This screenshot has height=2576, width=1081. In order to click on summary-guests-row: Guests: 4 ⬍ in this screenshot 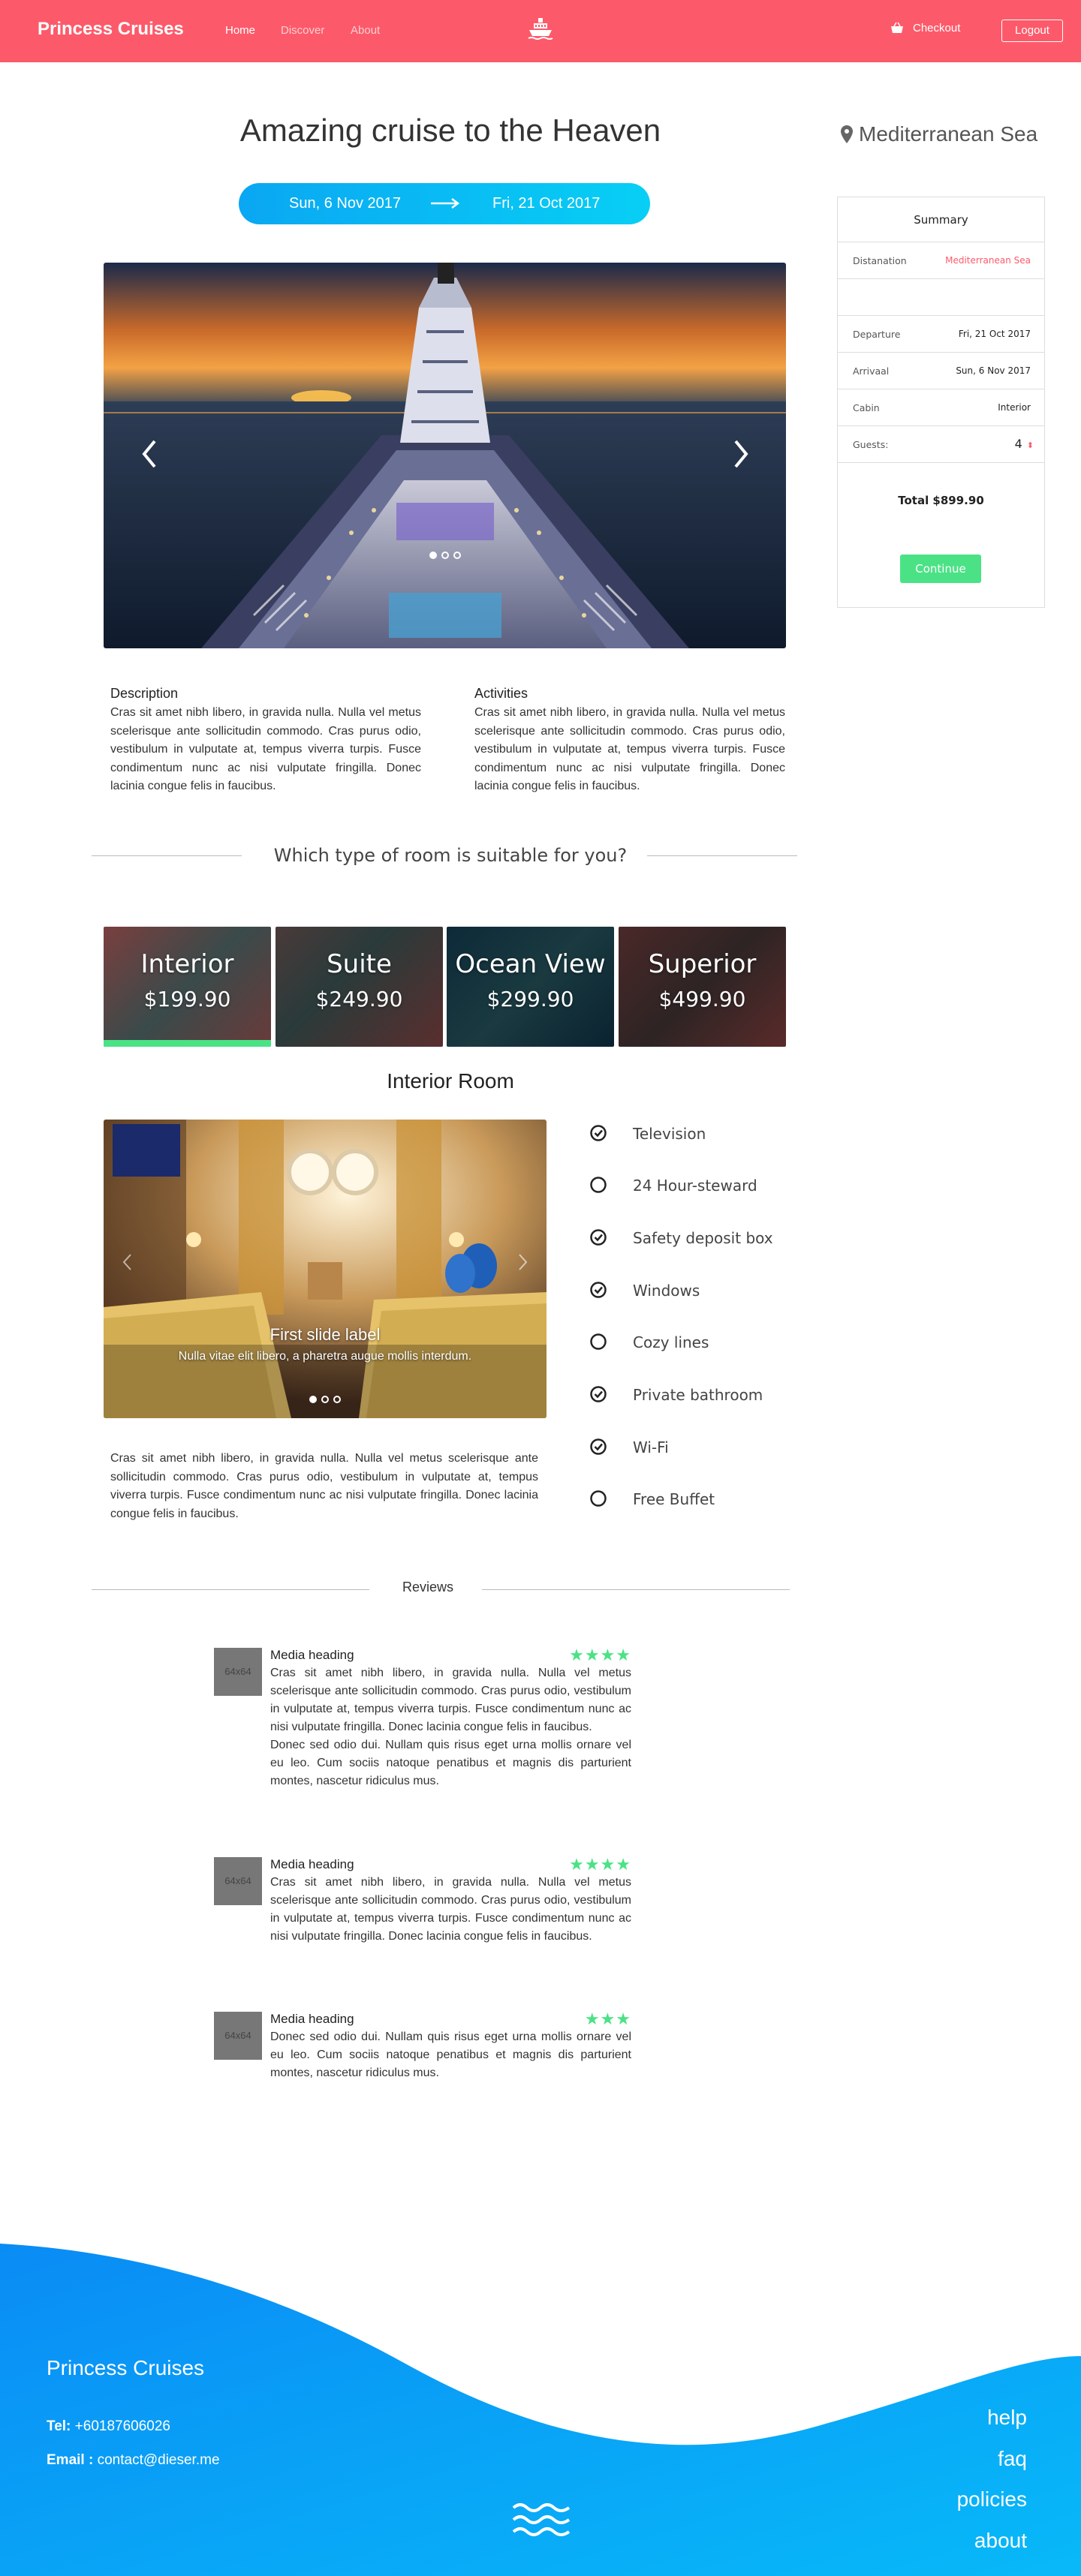, I will do `click(941, 444)`.